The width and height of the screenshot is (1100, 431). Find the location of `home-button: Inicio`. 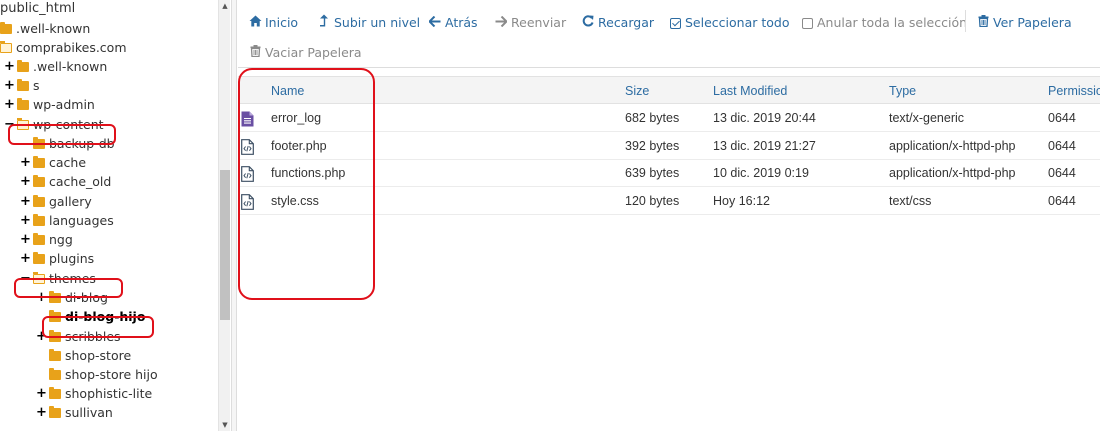

home-button: Inicio is located at coordinates (273, 23).